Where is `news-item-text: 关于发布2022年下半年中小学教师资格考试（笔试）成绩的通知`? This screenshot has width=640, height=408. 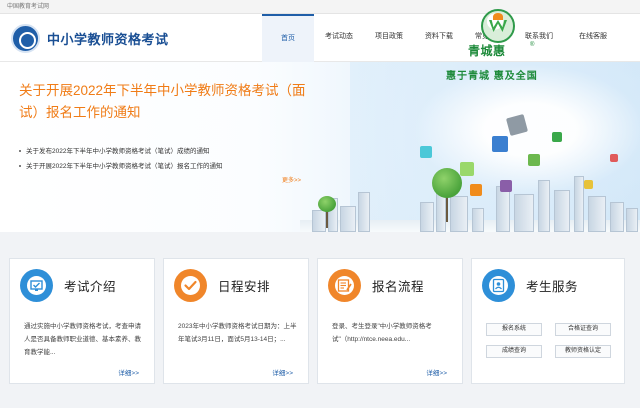
news-item-text: 关于发布2022年下半年中小学教师资格考试（笔试）成绩的通知 is located at coordinates (118, 151).